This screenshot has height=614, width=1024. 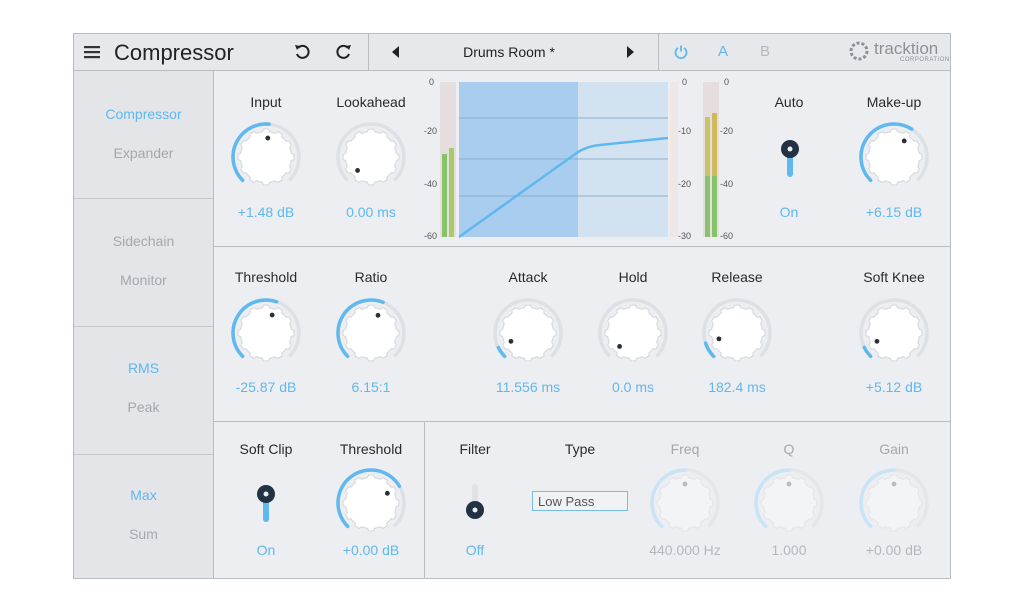 I want to click on filter-label: Filter, so click(x=475, y=449).